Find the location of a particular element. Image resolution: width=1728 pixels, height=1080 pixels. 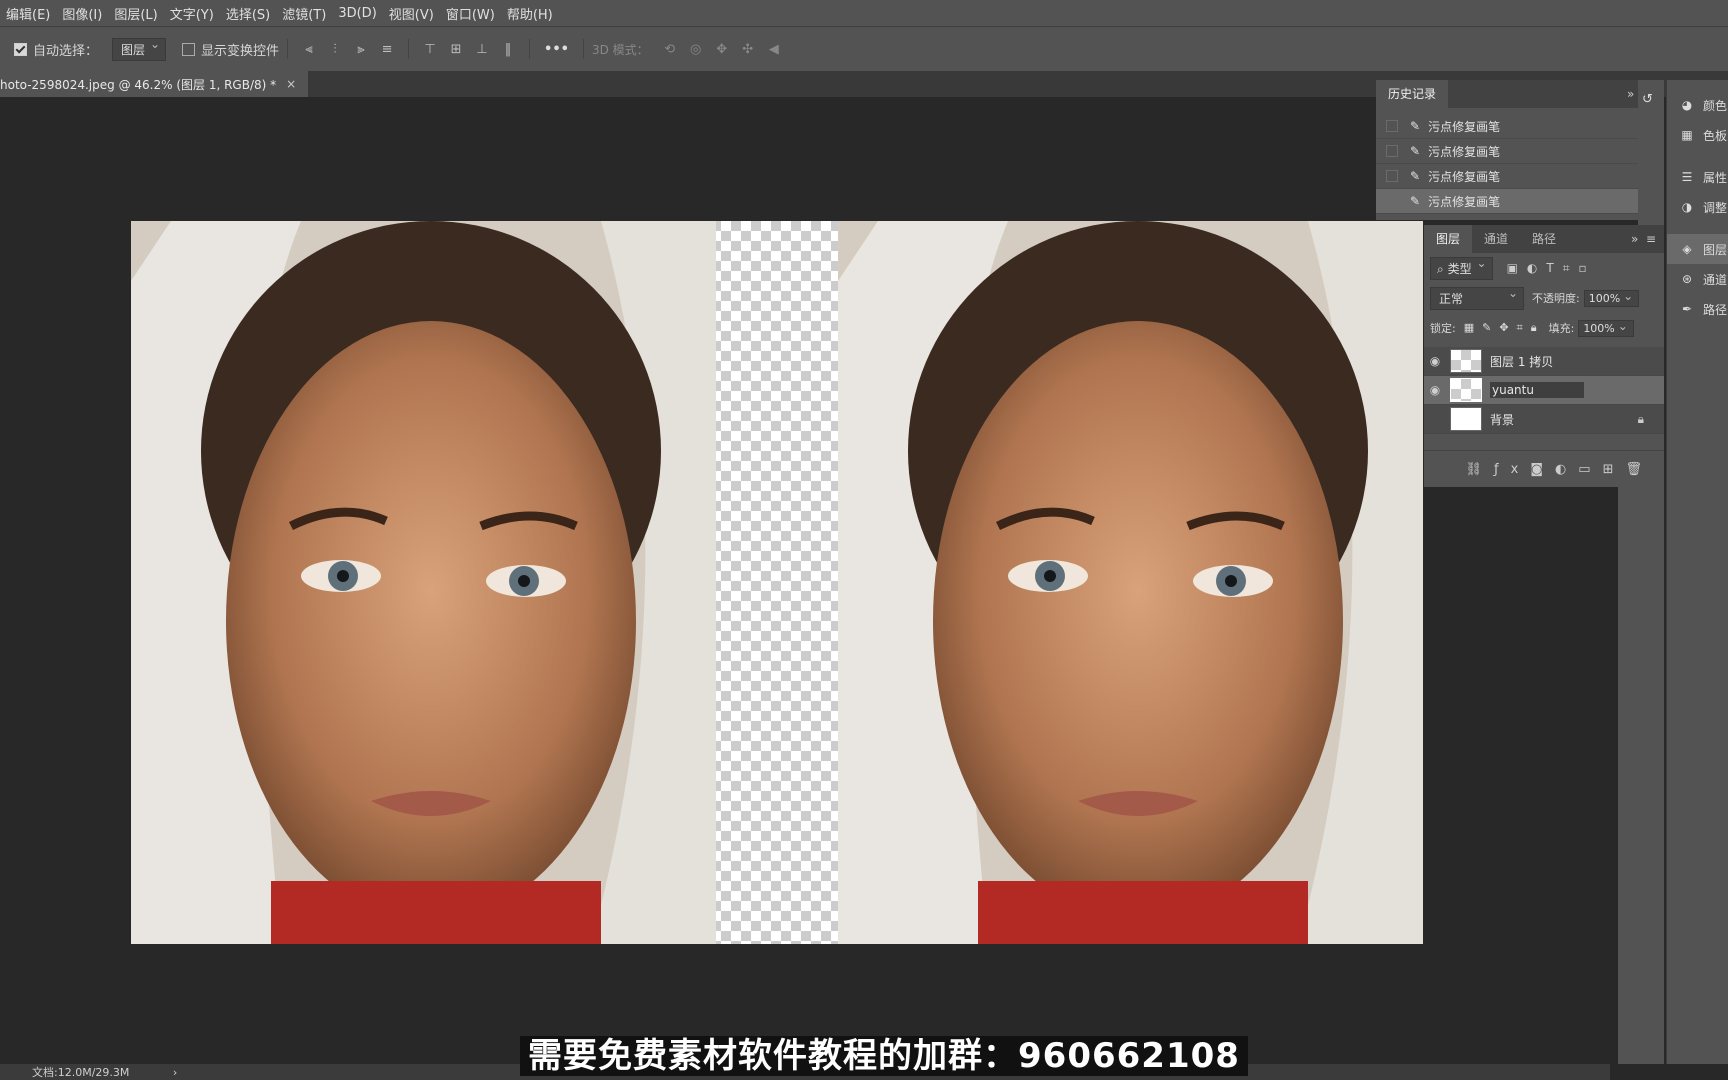

dock-channels: ⊛ 通道 is located at coordinates (1697, 279).